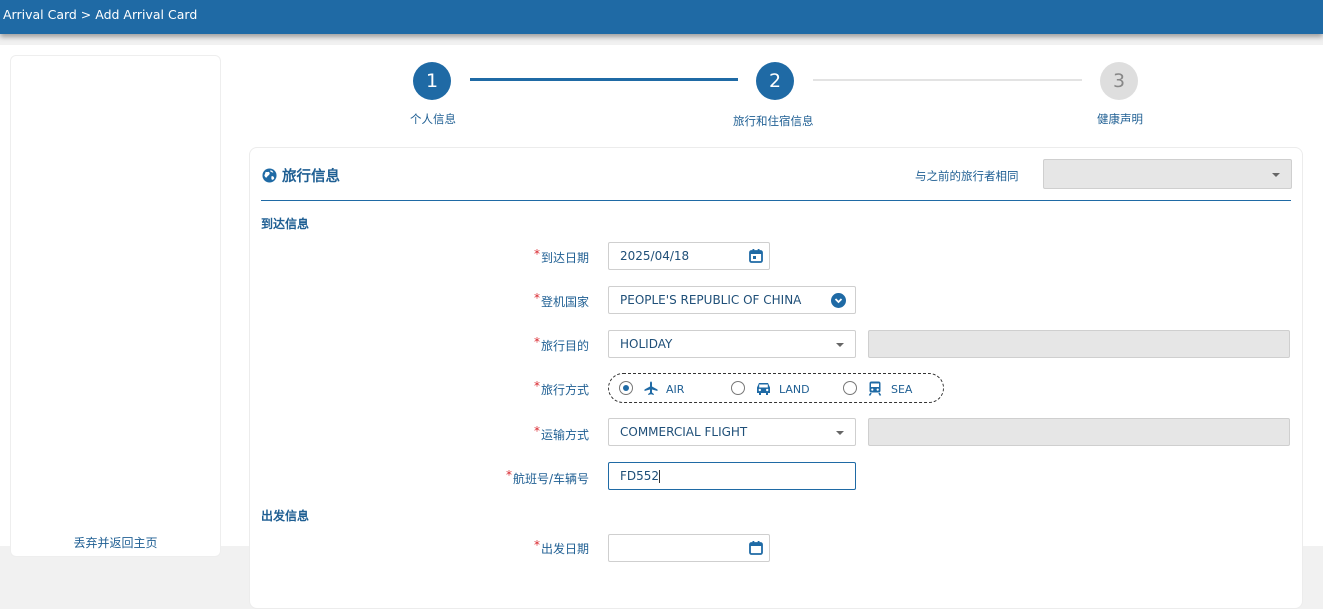 The width and height of the screenshot is (1323, 609). Describe the element at coordinates (311, 177) in the screenshot. I see `travel-info-title: 旅行信息` at that location.